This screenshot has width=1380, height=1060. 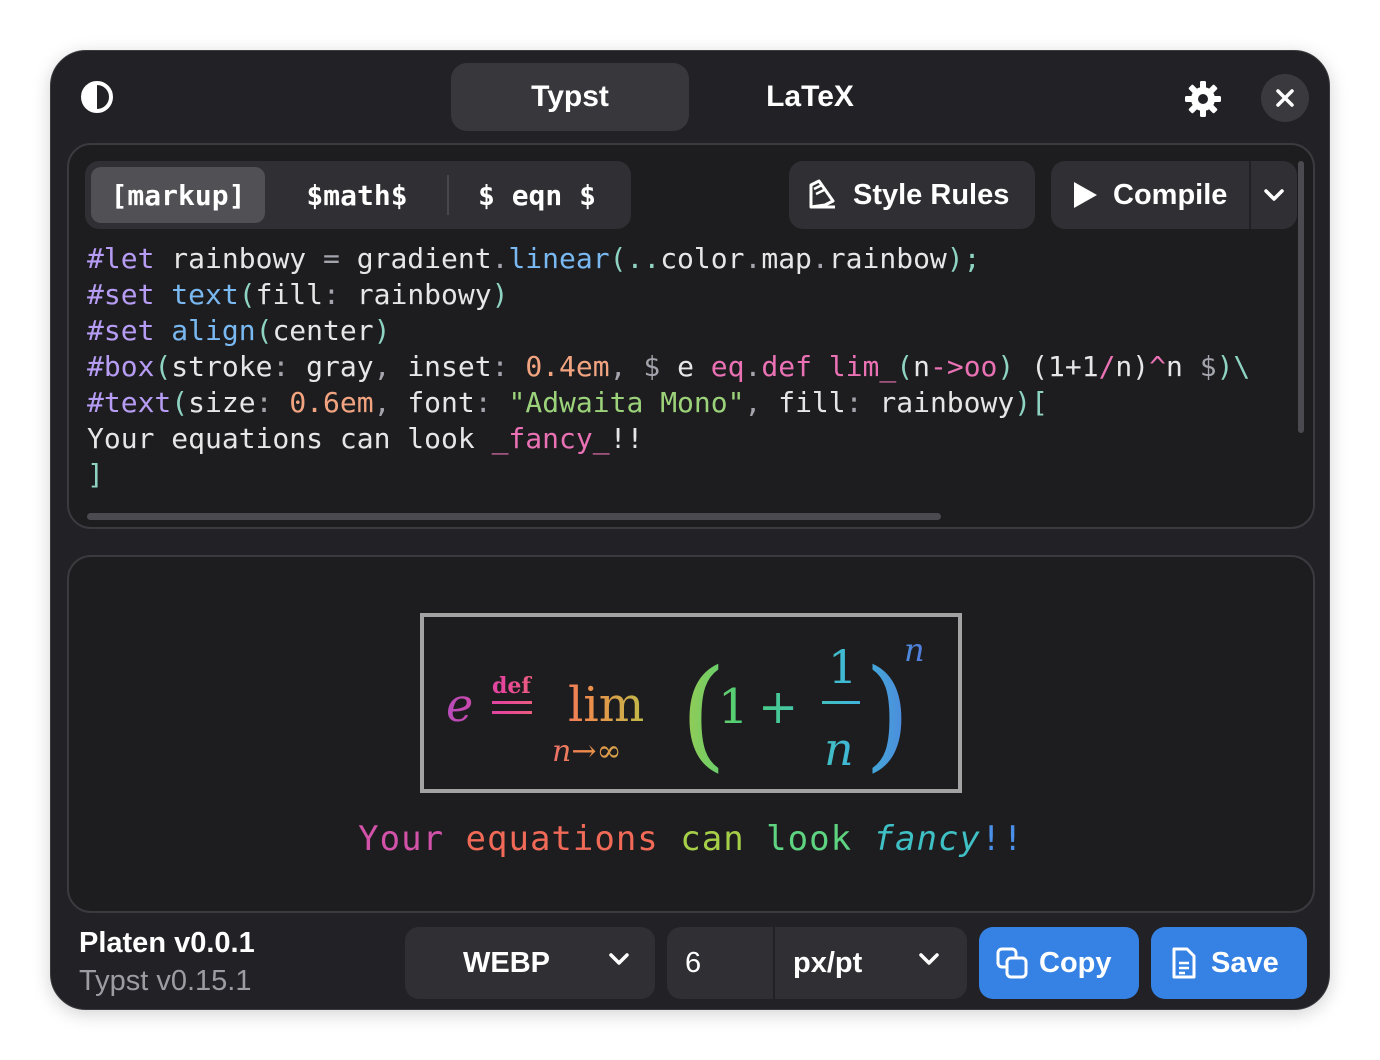 I want to click on style-rules-icon, so click(x=822, y=194).